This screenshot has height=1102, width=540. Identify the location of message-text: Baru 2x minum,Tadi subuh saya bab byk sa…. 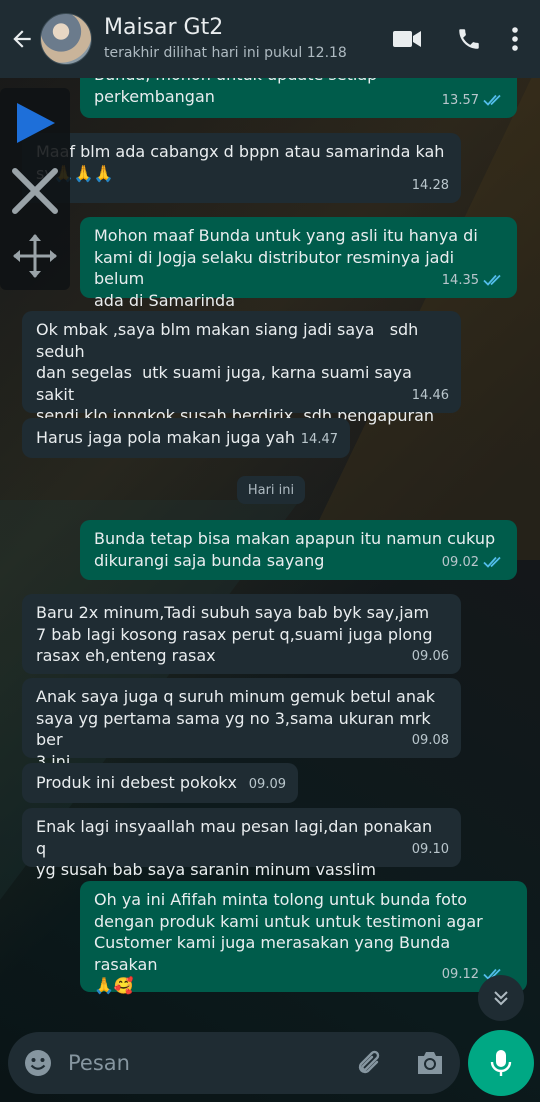
(234, 634).